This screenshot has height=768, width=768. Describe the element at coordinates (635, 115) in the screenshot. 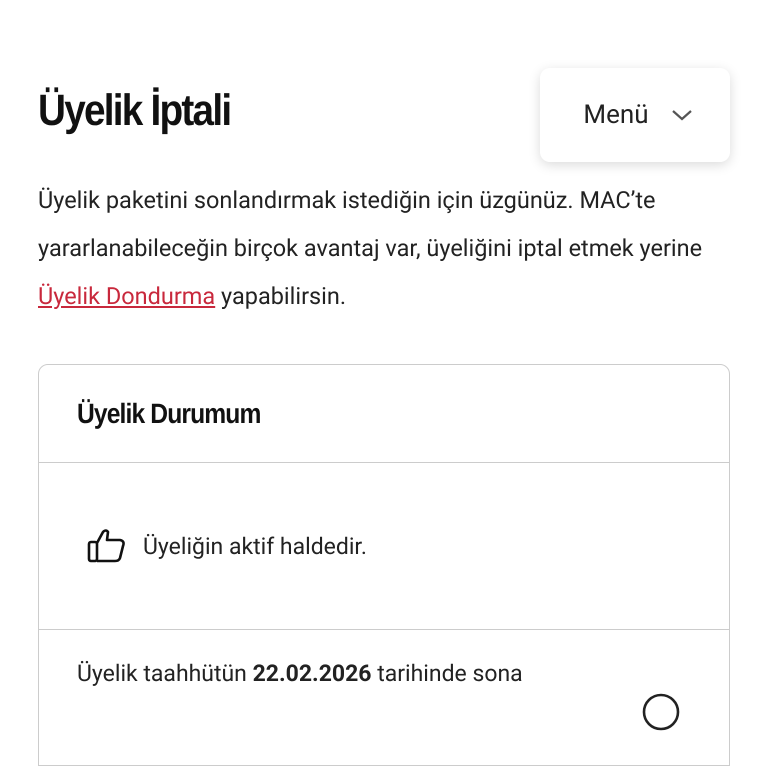

I see `menu-button: Menü` at that location.